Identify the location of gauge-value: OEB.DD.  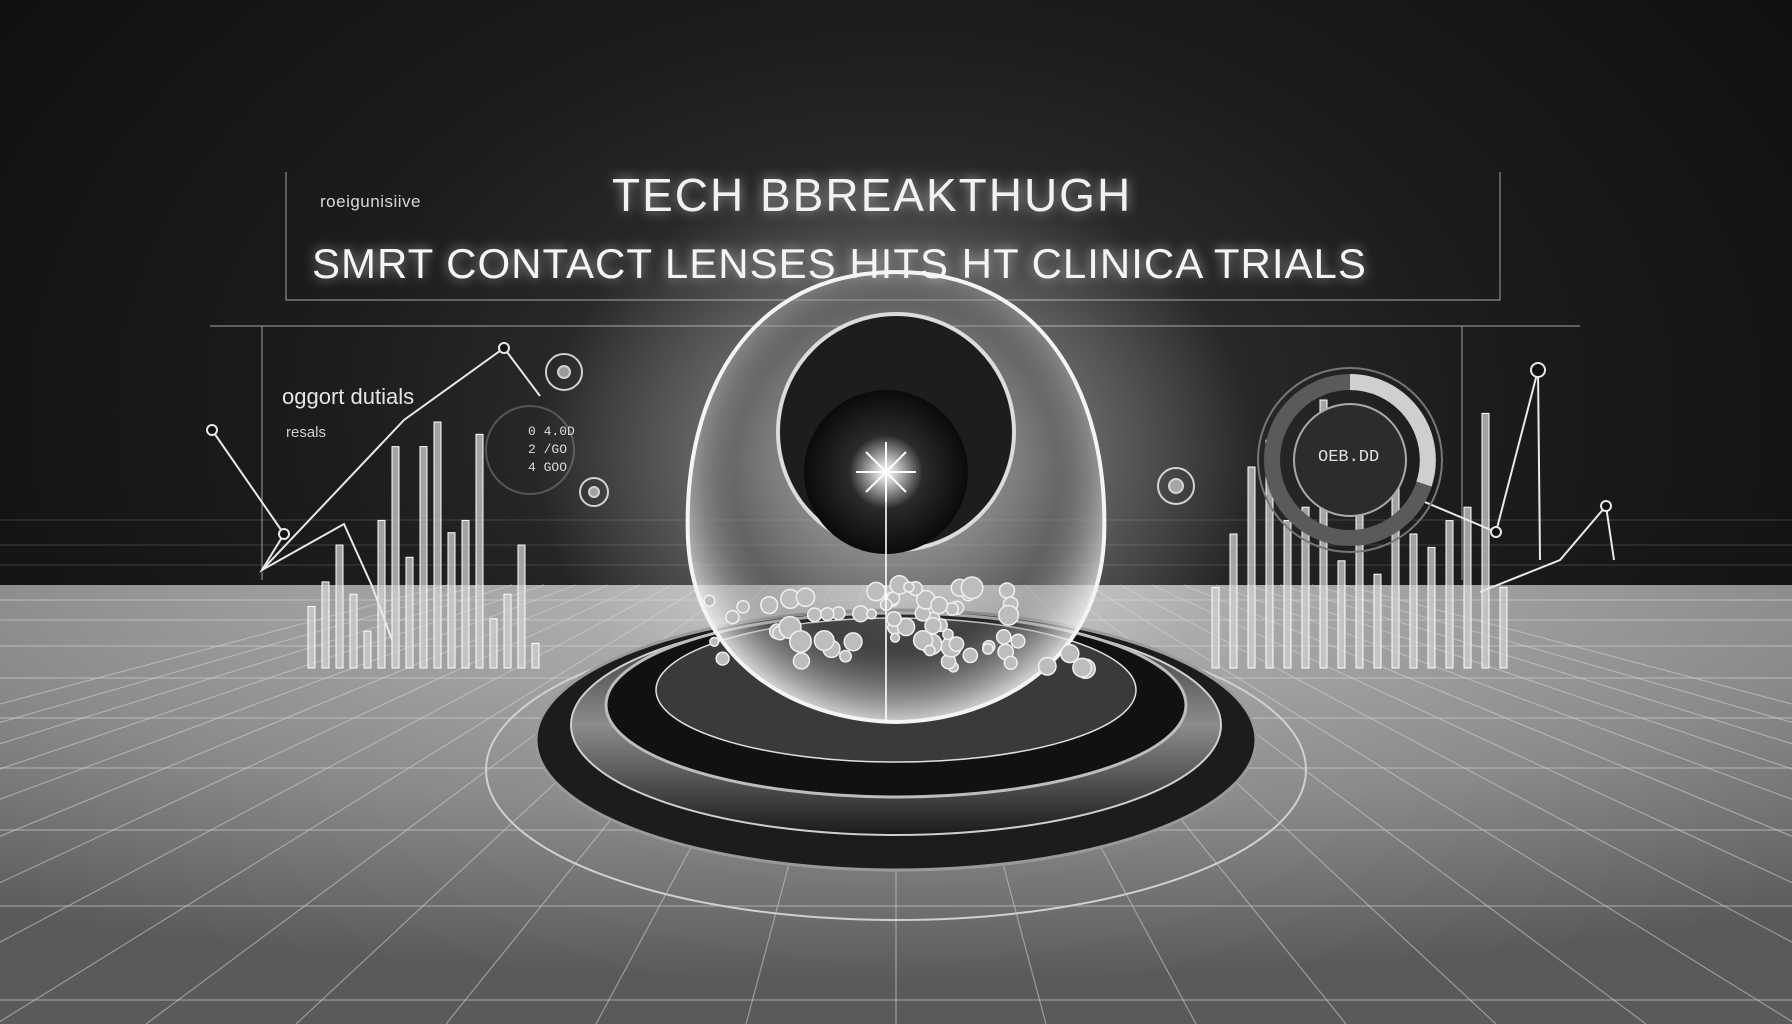
(1349, 457).